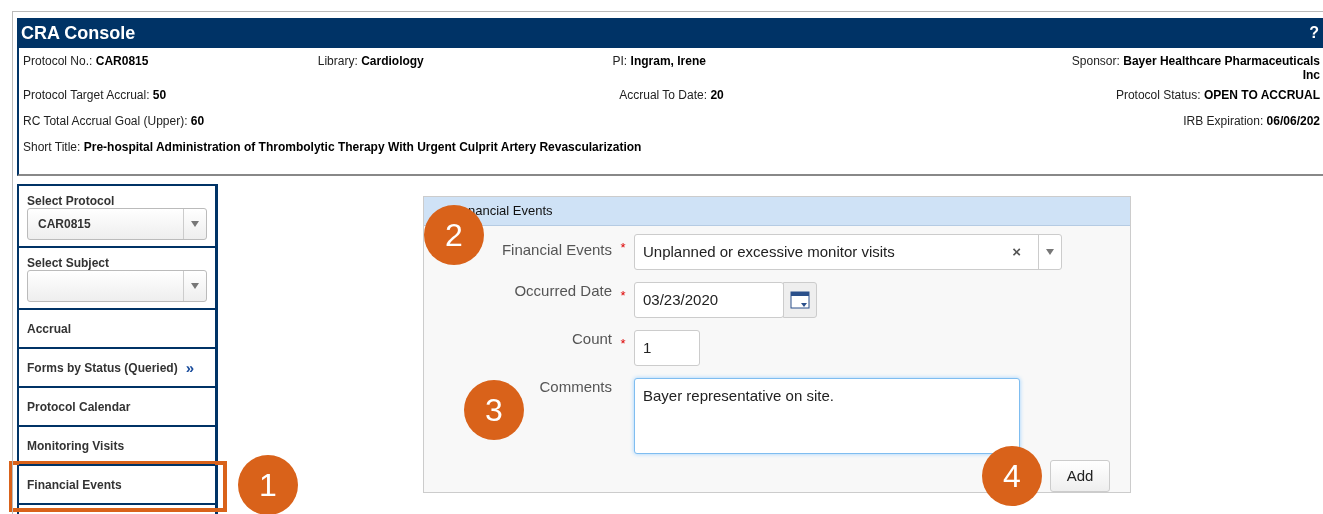 The width and height of the screenshot is (1323, 514). Describe the element at coordinates (671, 147) in the screenshot. I see `info-field: Short Title: Pre-hospital Administration of Thrombolytic Therapy With Urgent Culprit Artery Revascularization` at that location.